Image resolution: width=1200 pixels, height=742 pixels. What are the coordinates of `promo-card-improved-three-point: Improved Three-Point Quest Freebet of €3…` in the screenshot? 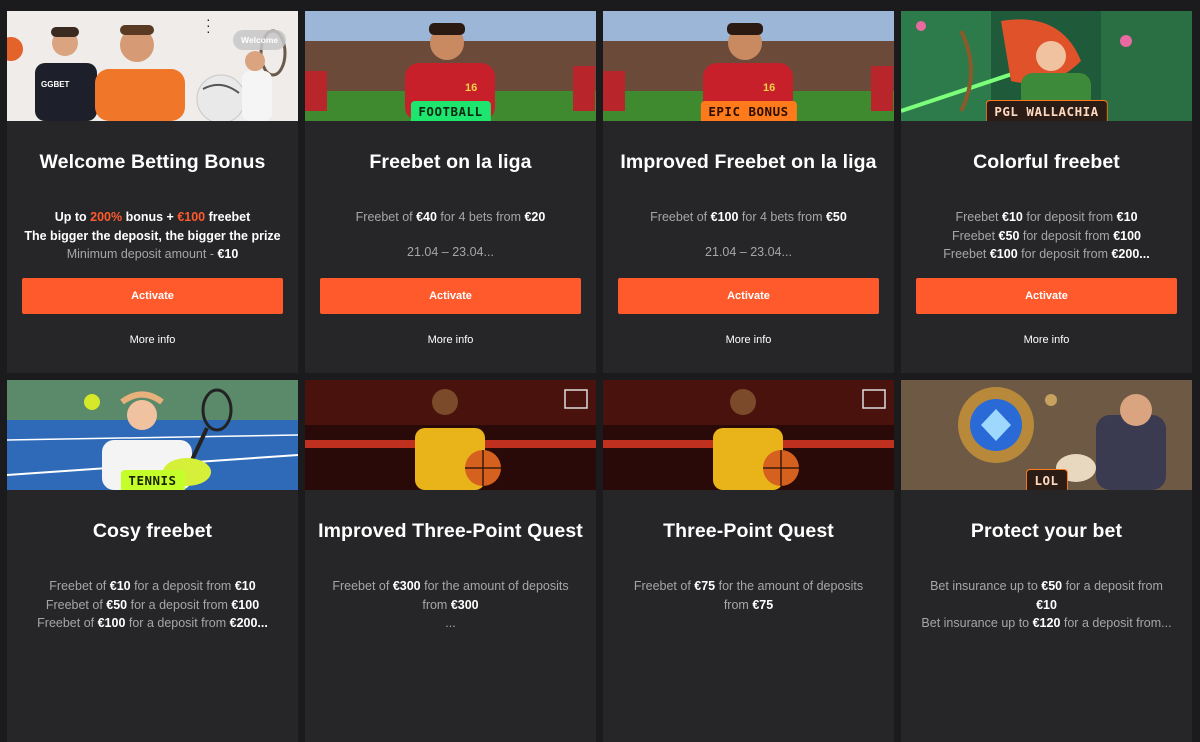 It's located at (450, 561).